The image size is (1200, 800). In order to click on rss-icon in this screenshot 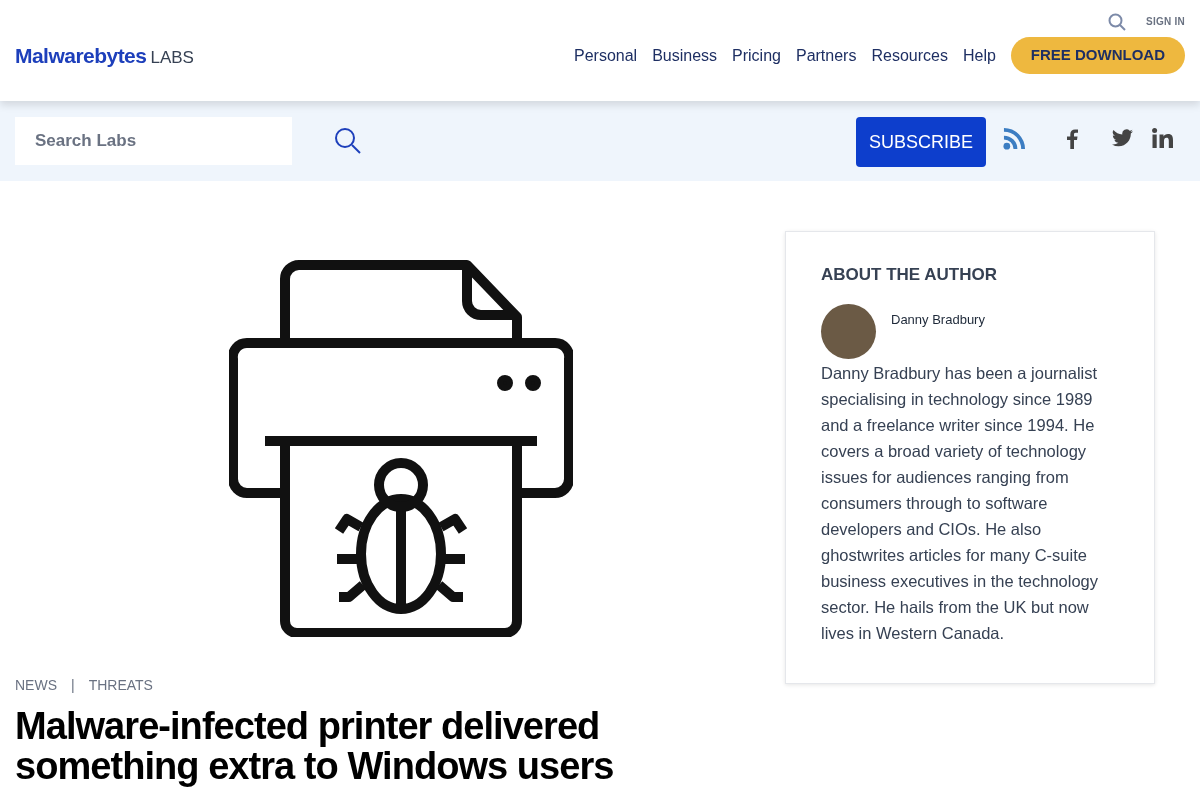, I will do `click(1014, 138)`.